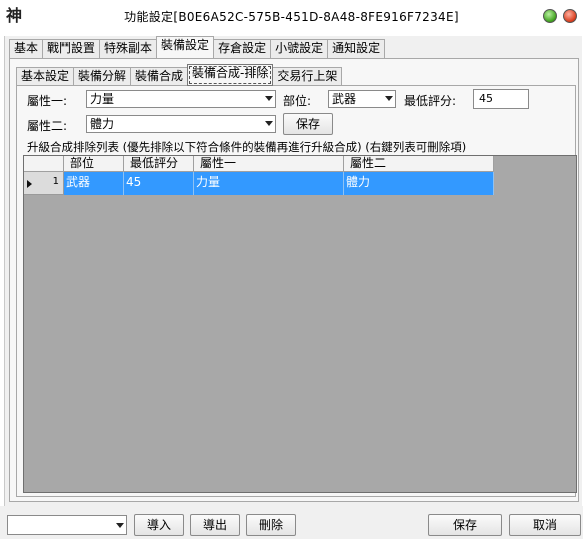 This screenshot has width=583, height=539. I want to click on part-select: 武器, so click(362, 99).